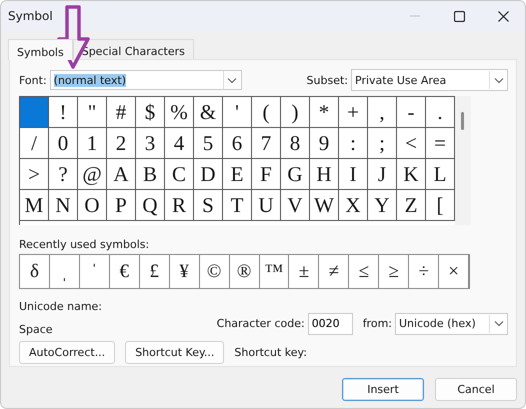  I want to click on cancel-button: Cancel, so click(476, 389).